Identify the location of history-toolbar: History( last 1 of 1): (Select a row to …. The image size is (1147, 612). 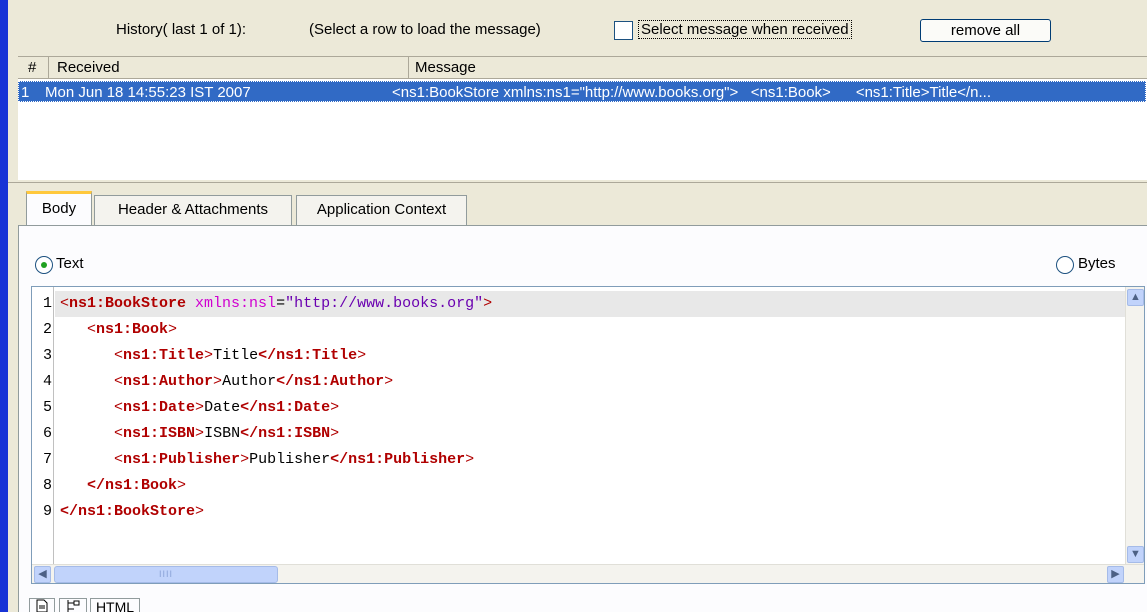
(577, 22).